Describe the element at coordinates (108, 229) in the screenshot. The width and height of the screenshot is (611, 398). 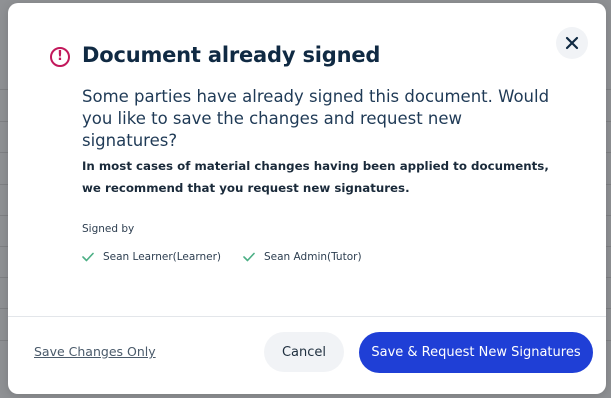
I see `signed-by-label: Signed by` at that location.